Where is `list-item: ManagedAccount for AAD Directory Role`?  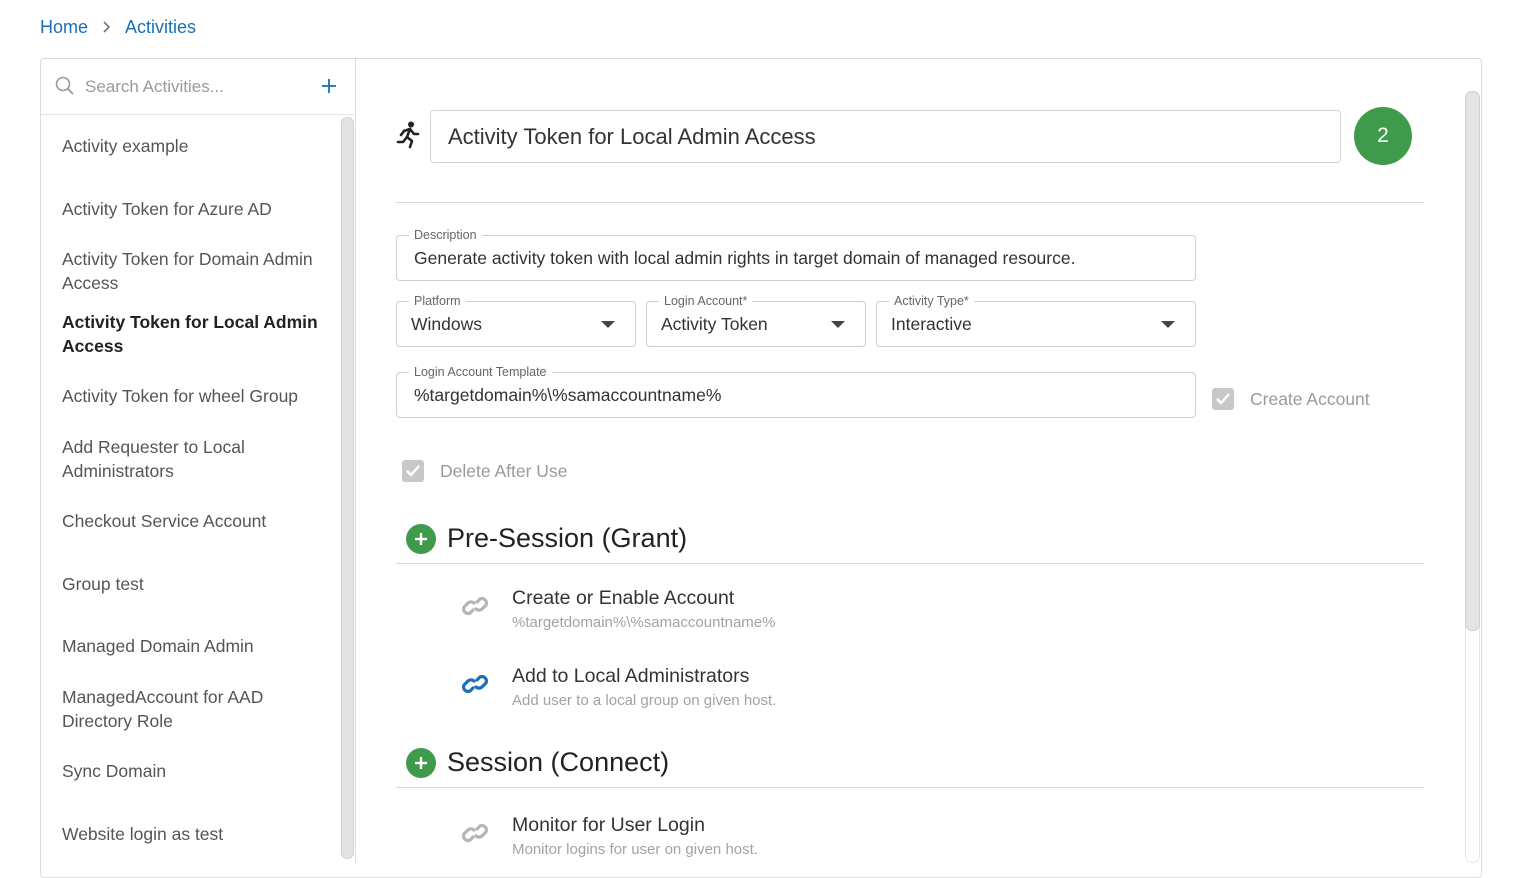
list-item: ManagedAccount for AAD Directory Role is located at coordinates (197, 709).